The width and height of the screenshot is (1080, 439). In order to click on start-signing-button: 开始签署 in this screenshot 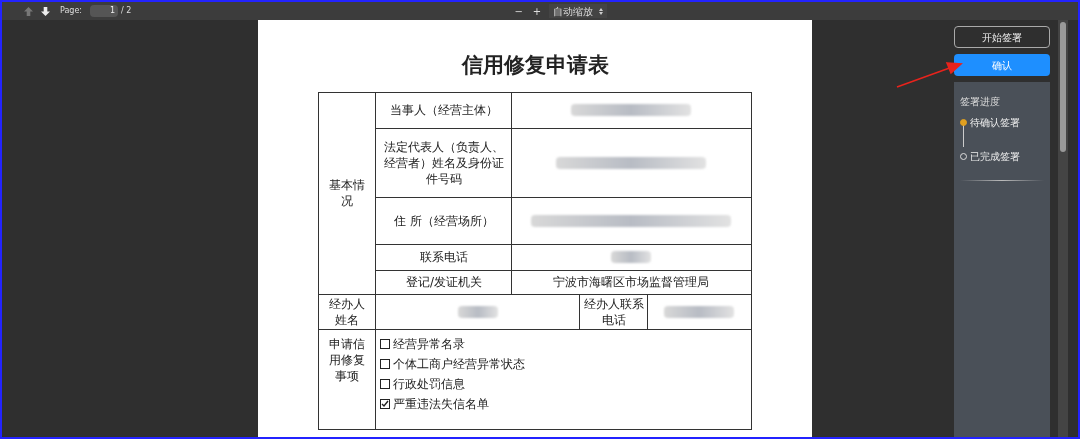, I will do `click(1002, 37)`.